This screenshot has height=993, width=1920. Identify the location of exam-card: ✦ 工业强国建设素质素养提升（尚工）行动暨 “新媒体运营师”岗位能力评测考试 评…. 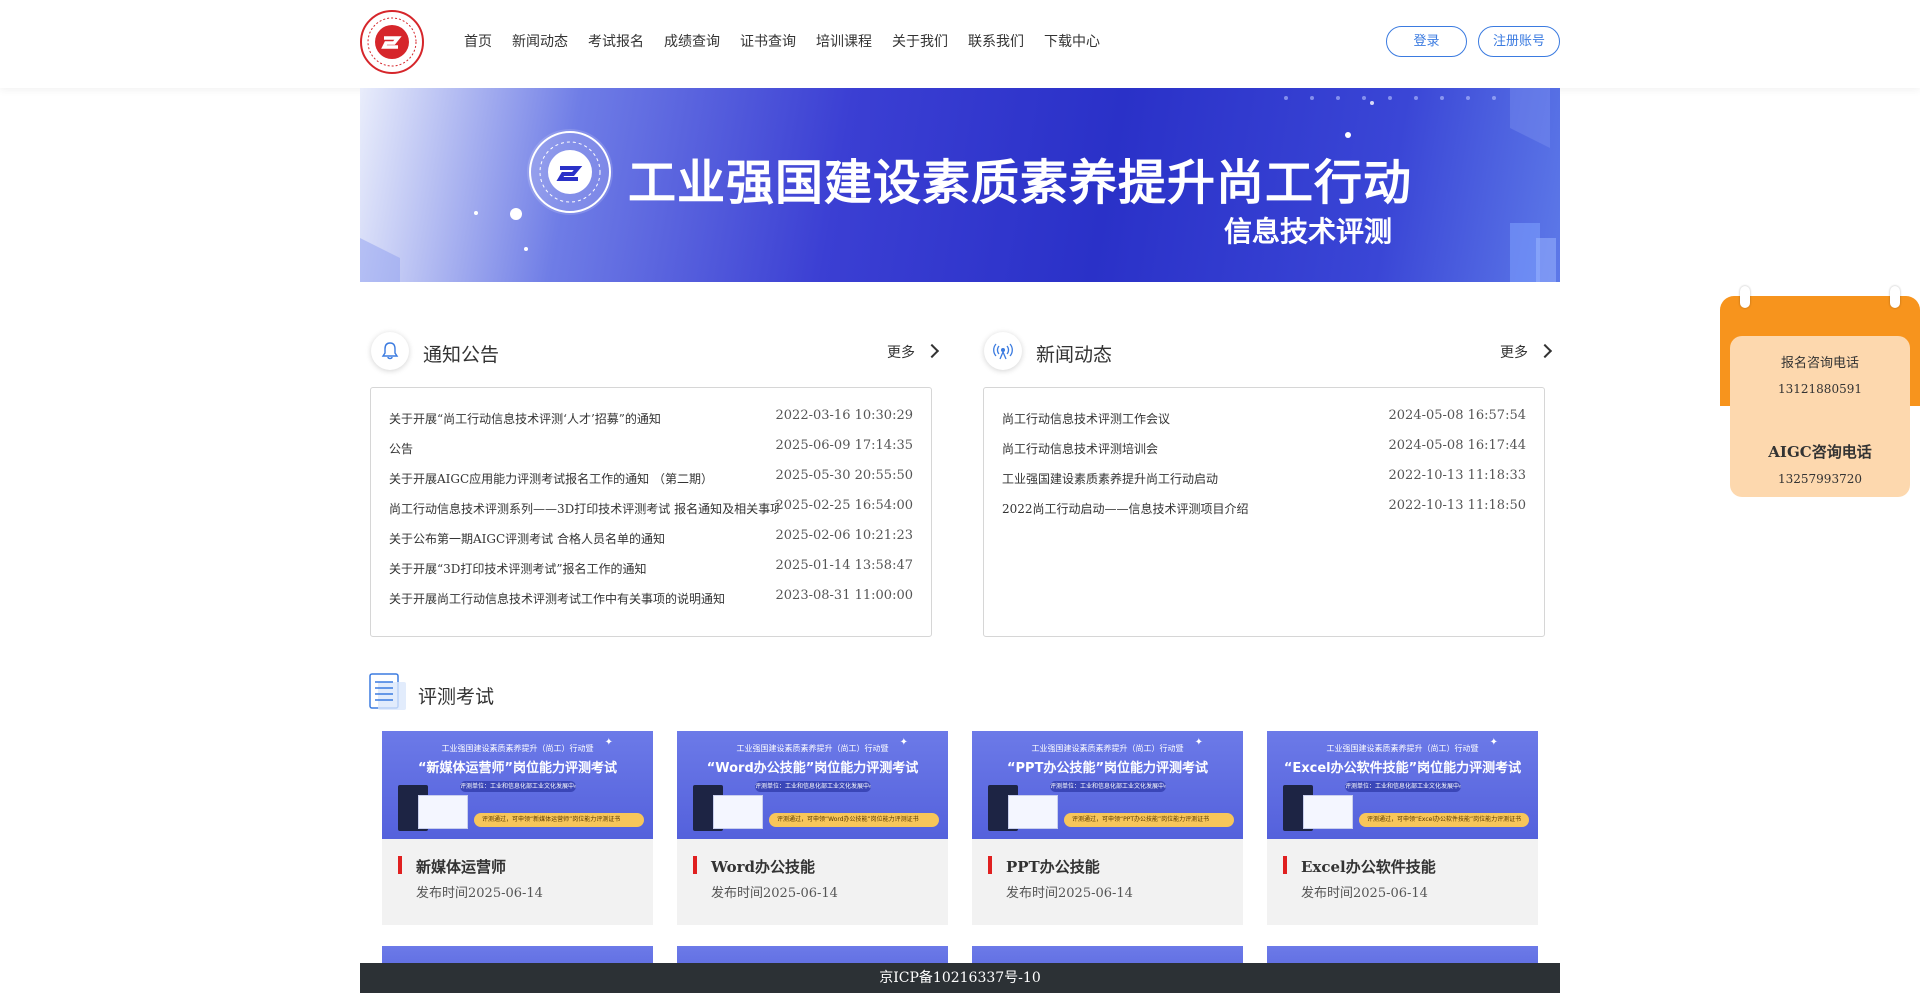
(517, 828).